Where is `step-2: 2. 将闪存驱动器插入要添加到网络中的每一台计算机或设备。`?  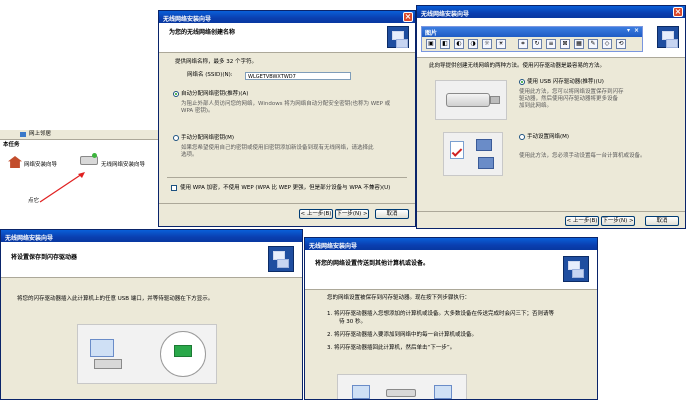 step-2: 2. 将闪存驱动器插入要添加到网络中的每一台计算机或设备。 is located at coordinates (402, 335).